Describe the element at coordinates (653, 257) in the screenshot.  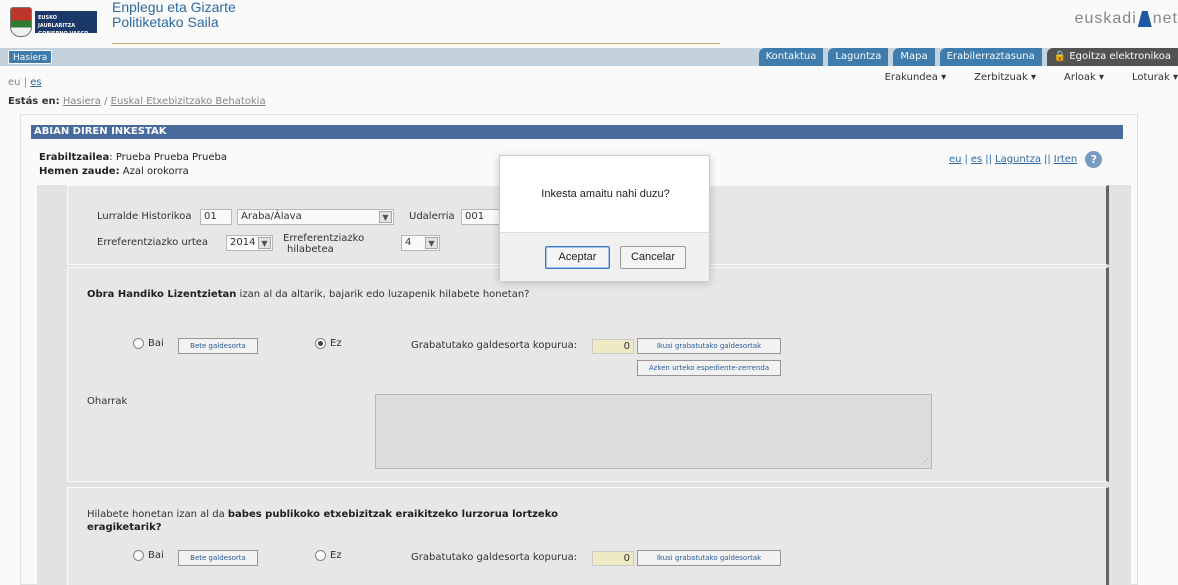
I see `cancel-button: Cancelar` at that location.